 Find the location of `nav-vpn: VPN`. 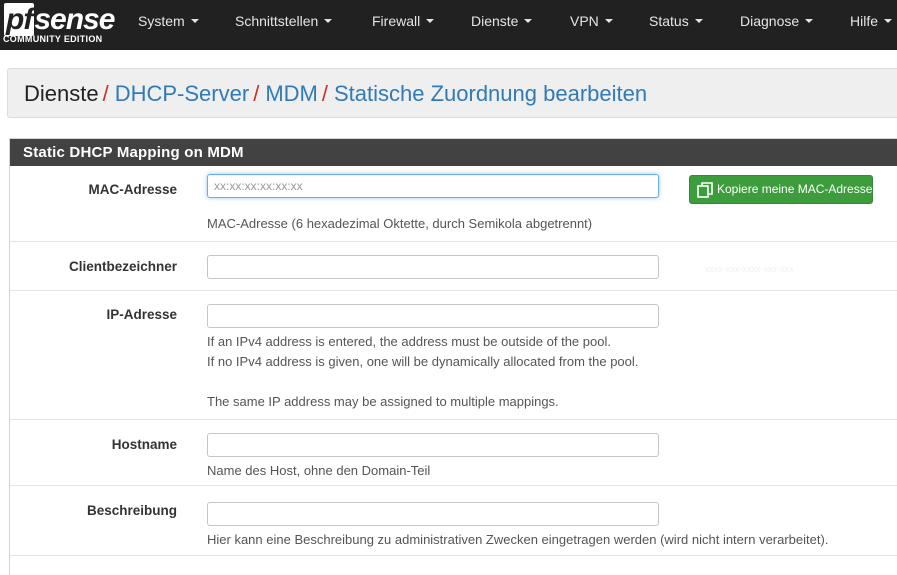

nav-vpn: VPN is located at coordinates (591, 25).